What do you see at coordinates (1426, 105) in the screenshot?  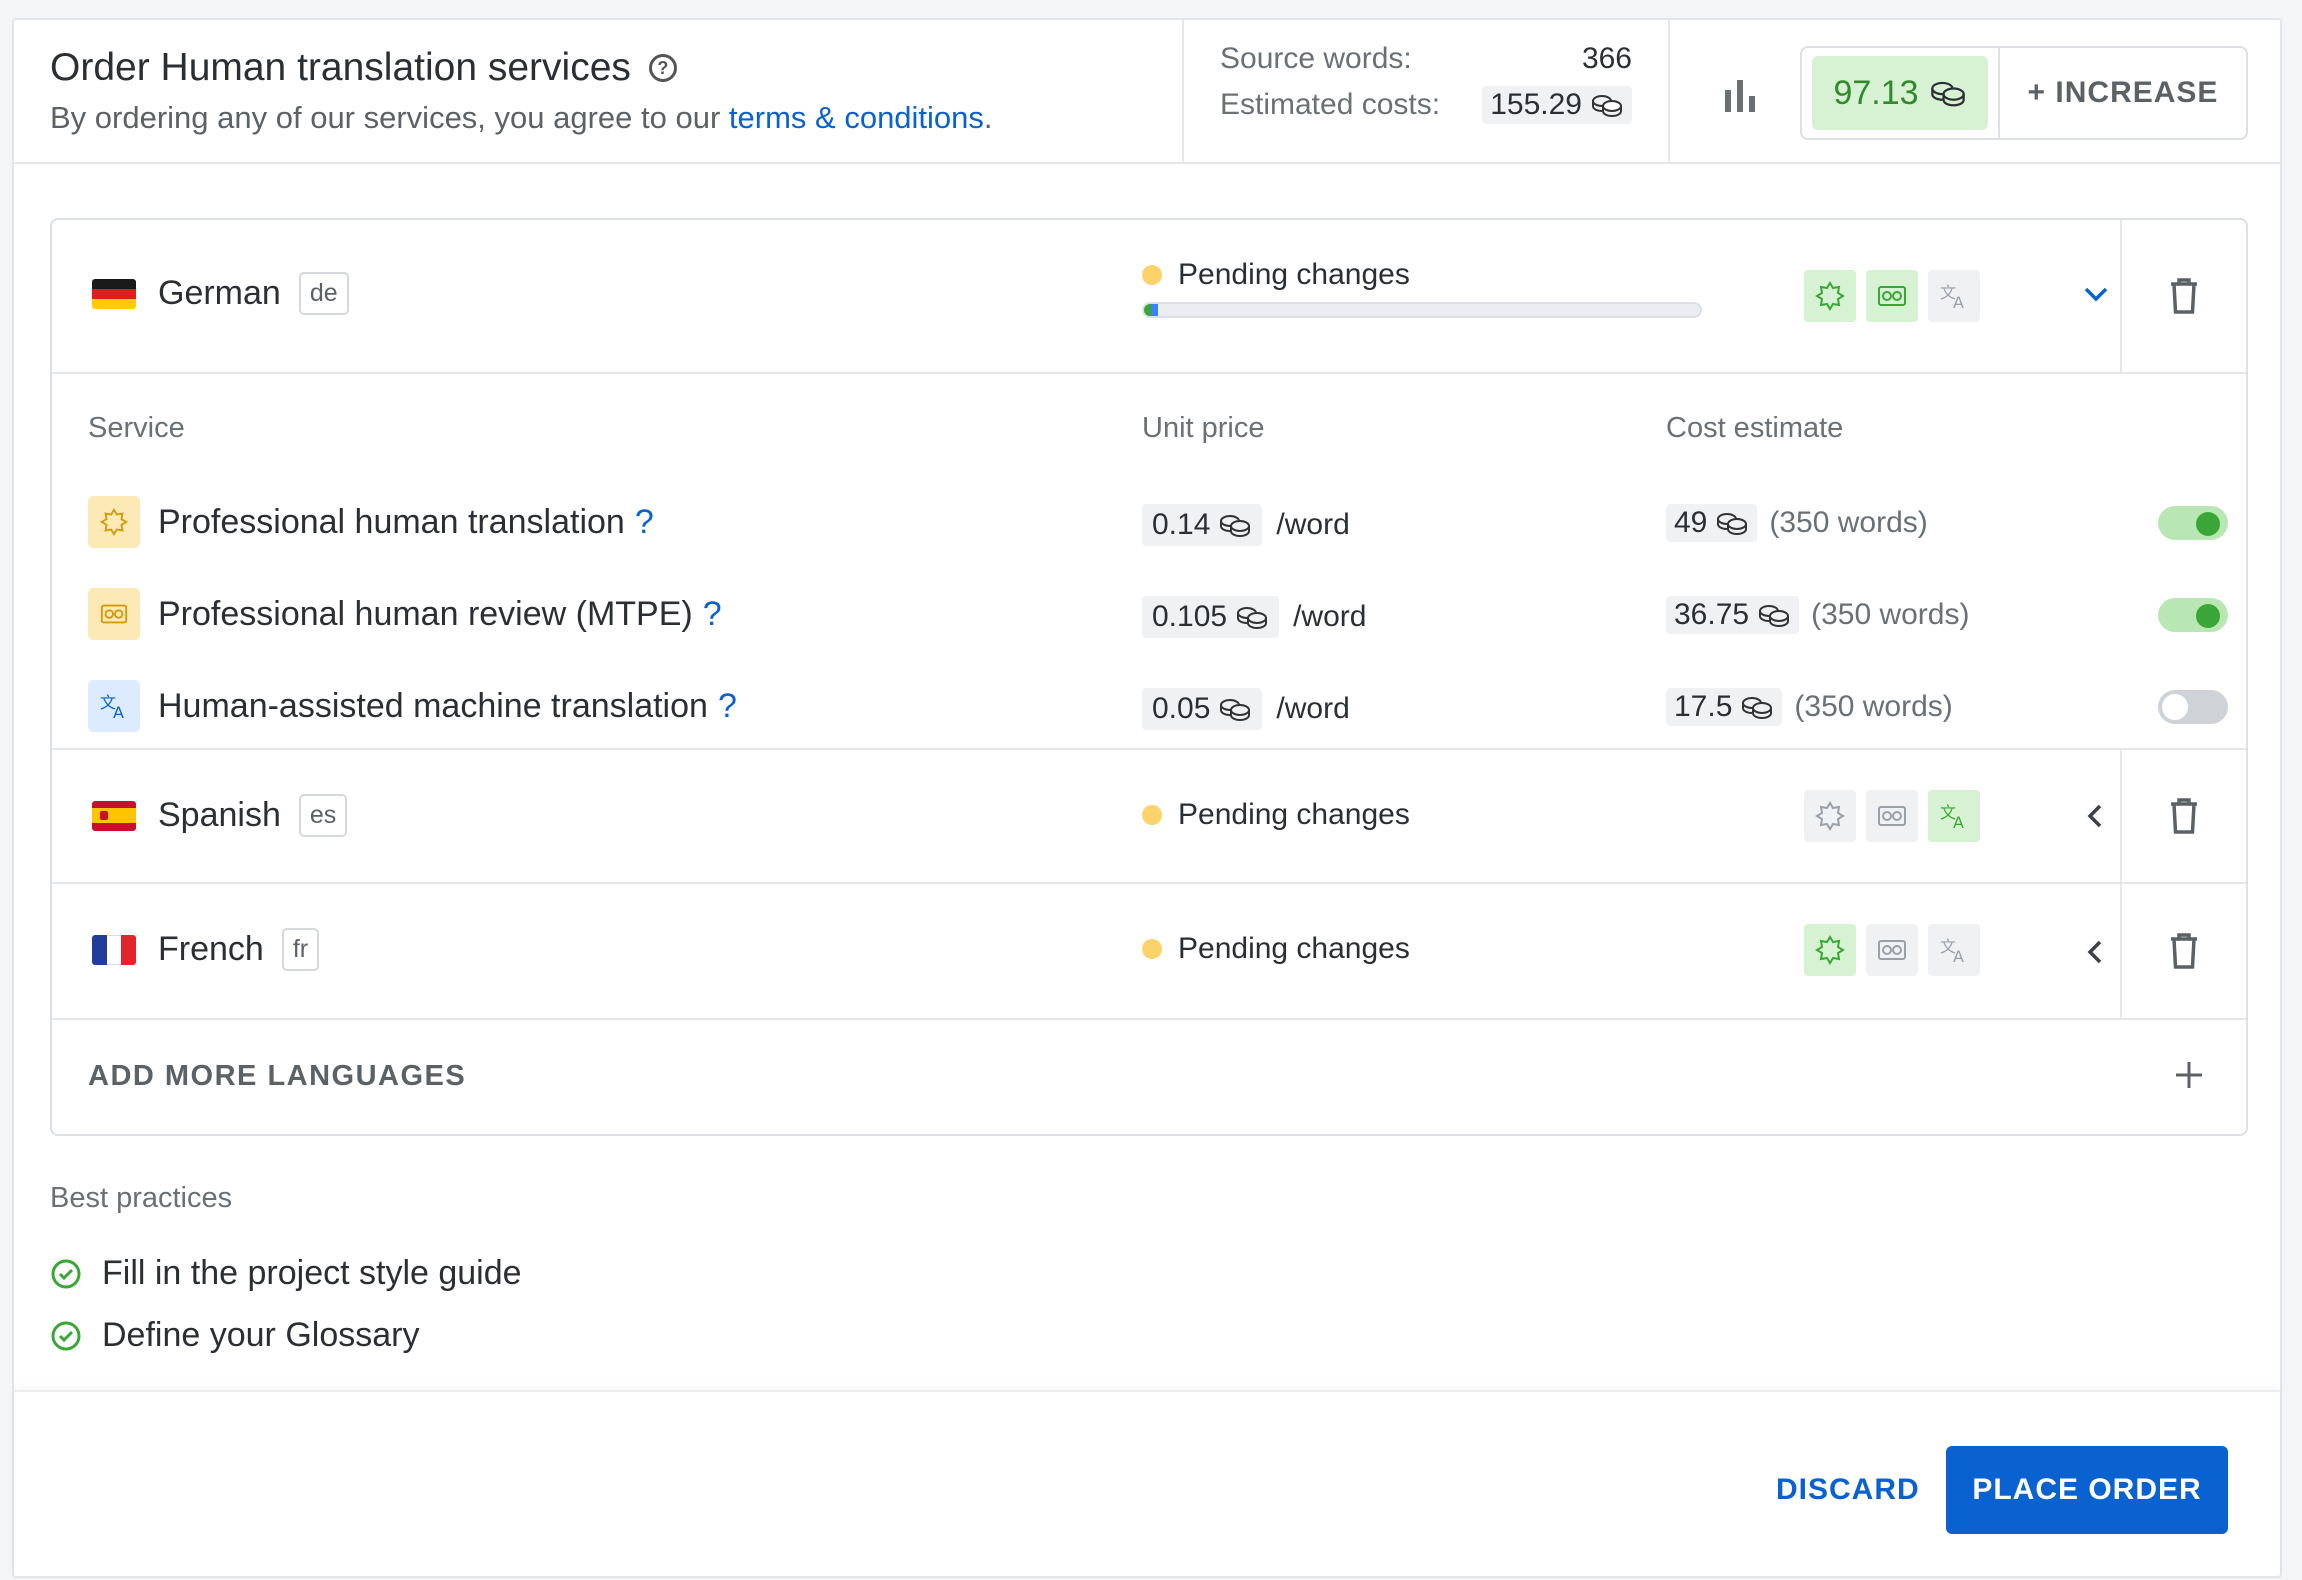 I see `estimated-costs-row: Estimated costs: 155.29` at bounding box center [1426, 105].